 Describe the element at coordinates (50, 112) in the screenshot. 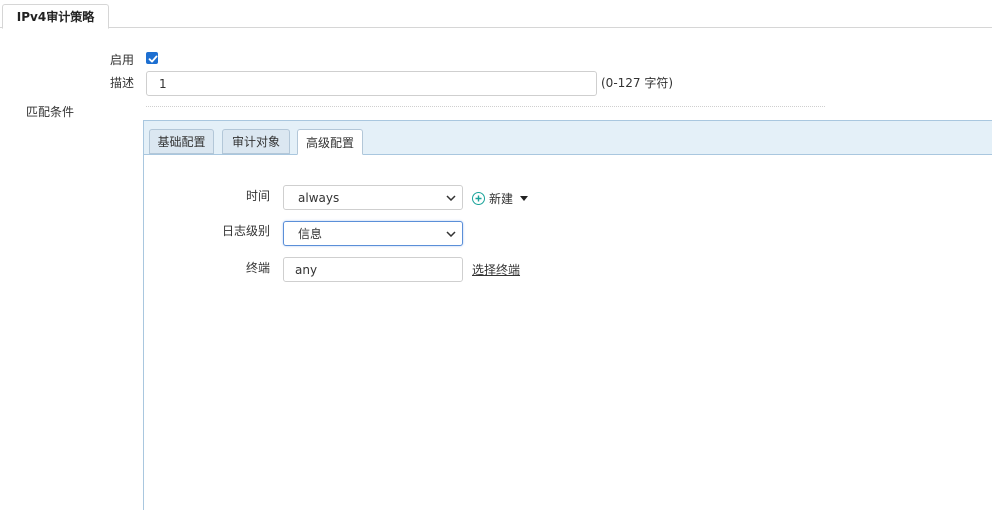

I see `match-conditions-label: 匹配条件` at that location.